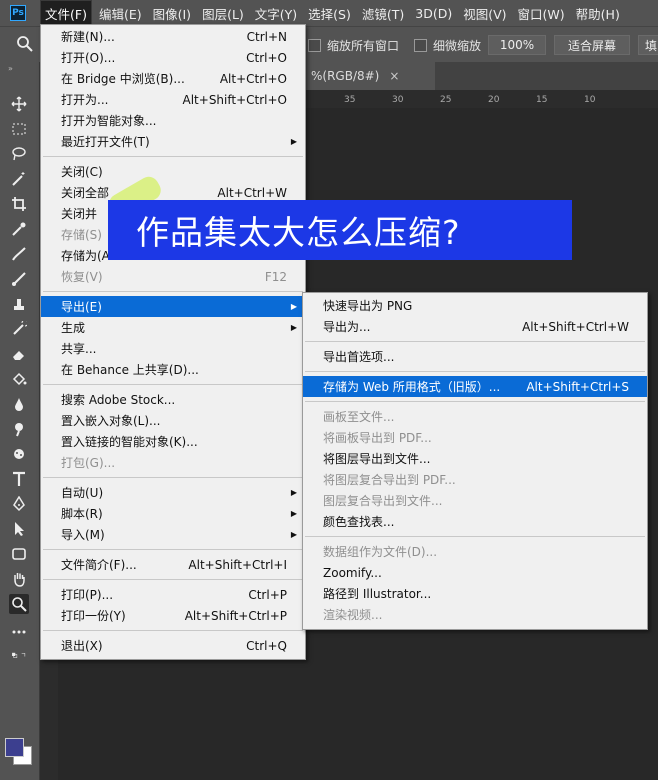 This screenshot has height=780, width=658. Describe the element at coordinates (19, 304) in the screenshot. I see `clone-stamp-icon` at that location.